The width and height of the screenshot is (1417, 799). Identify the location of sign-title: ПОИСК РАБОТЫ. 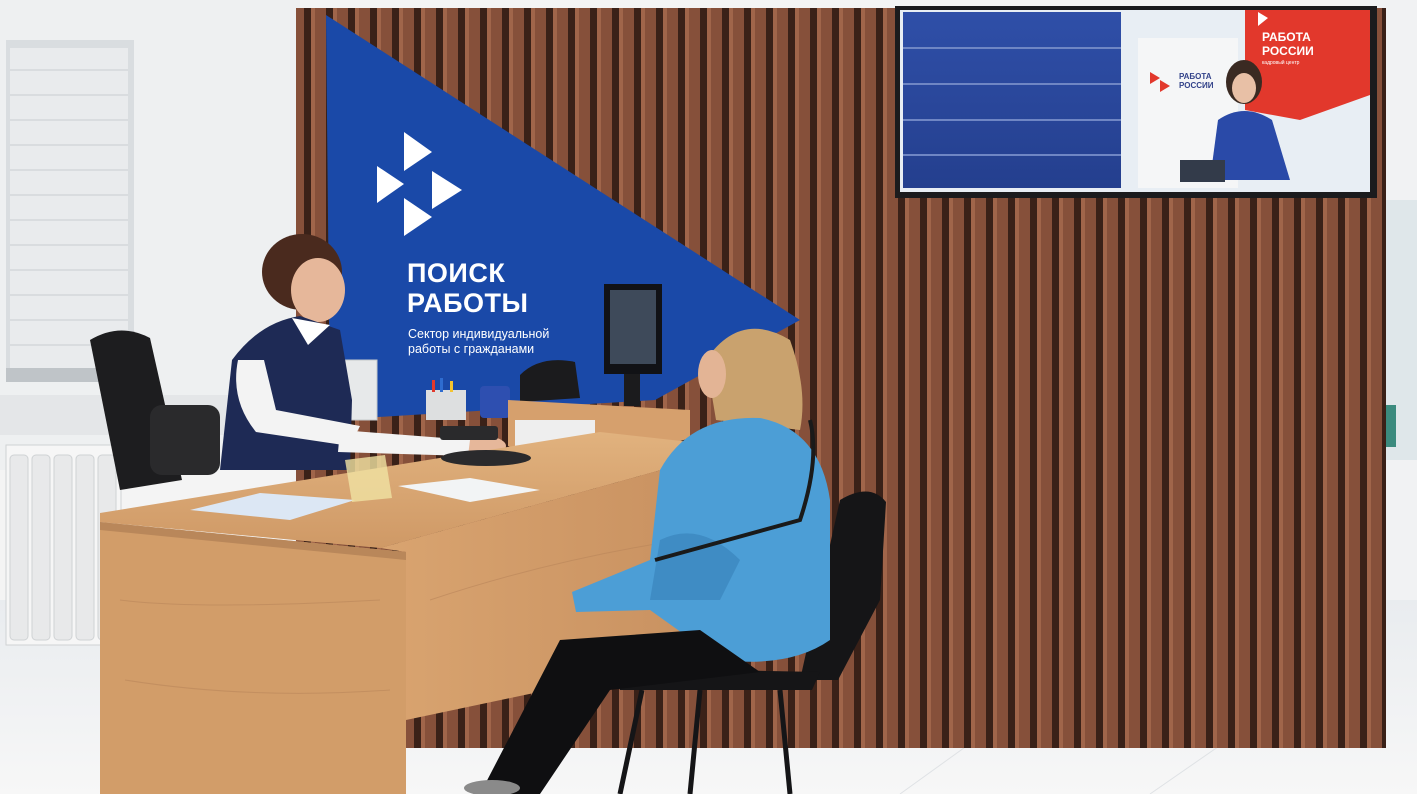
(467, 288).